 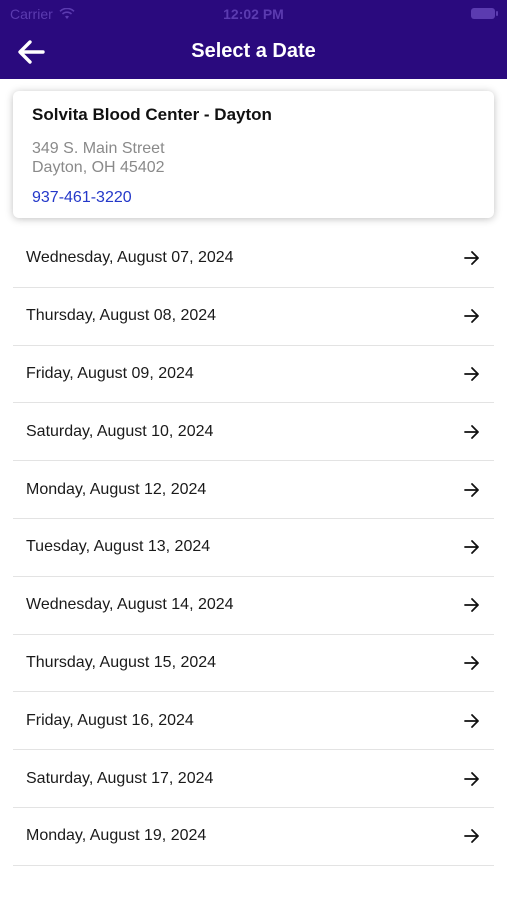 I want to click on date-label: Monday, August 19, 2024, so click(x=116, y=836).